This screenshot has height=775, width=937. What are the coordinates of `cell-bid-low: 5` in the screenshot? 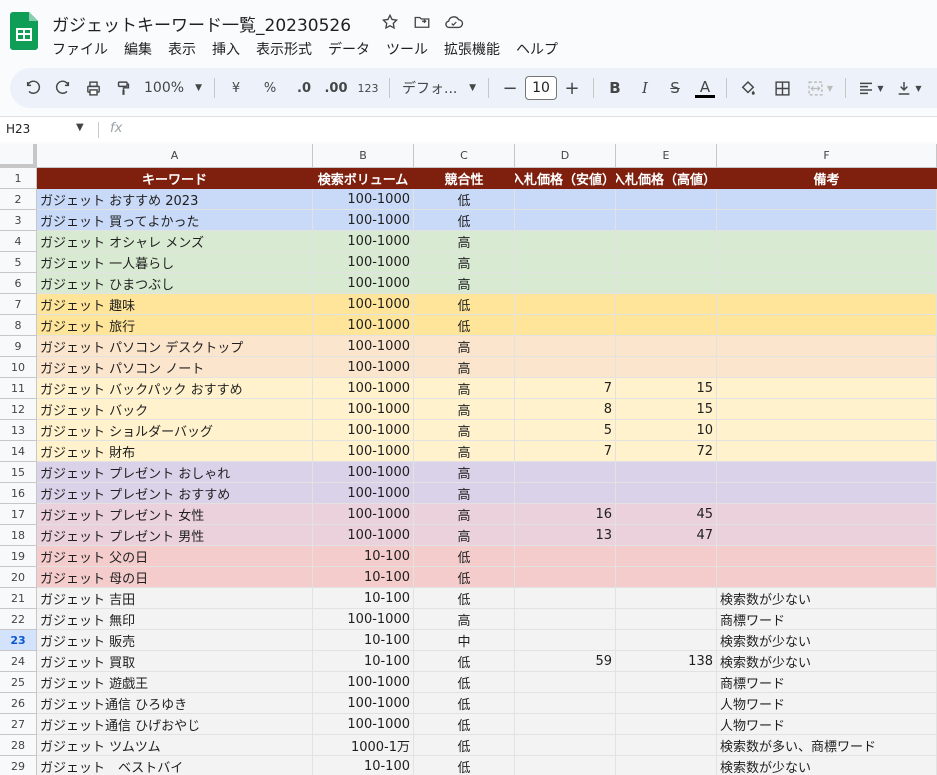 It's located at (565, 430).